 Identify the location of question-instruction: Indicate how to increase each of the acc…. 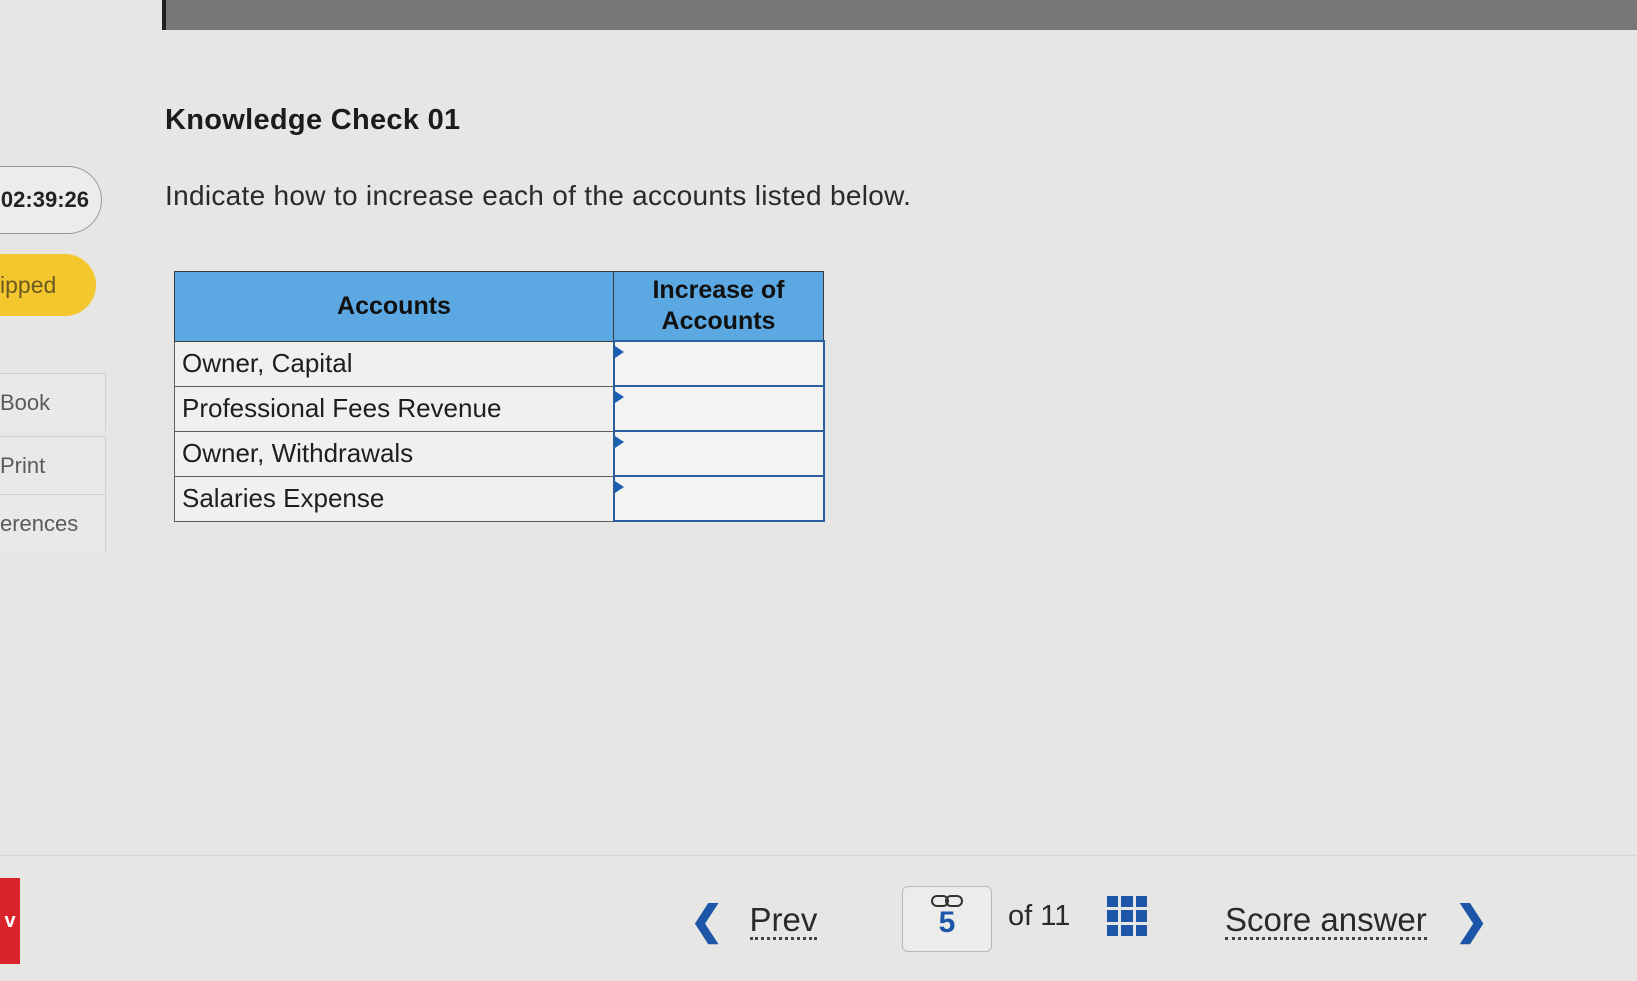
(538, 195).